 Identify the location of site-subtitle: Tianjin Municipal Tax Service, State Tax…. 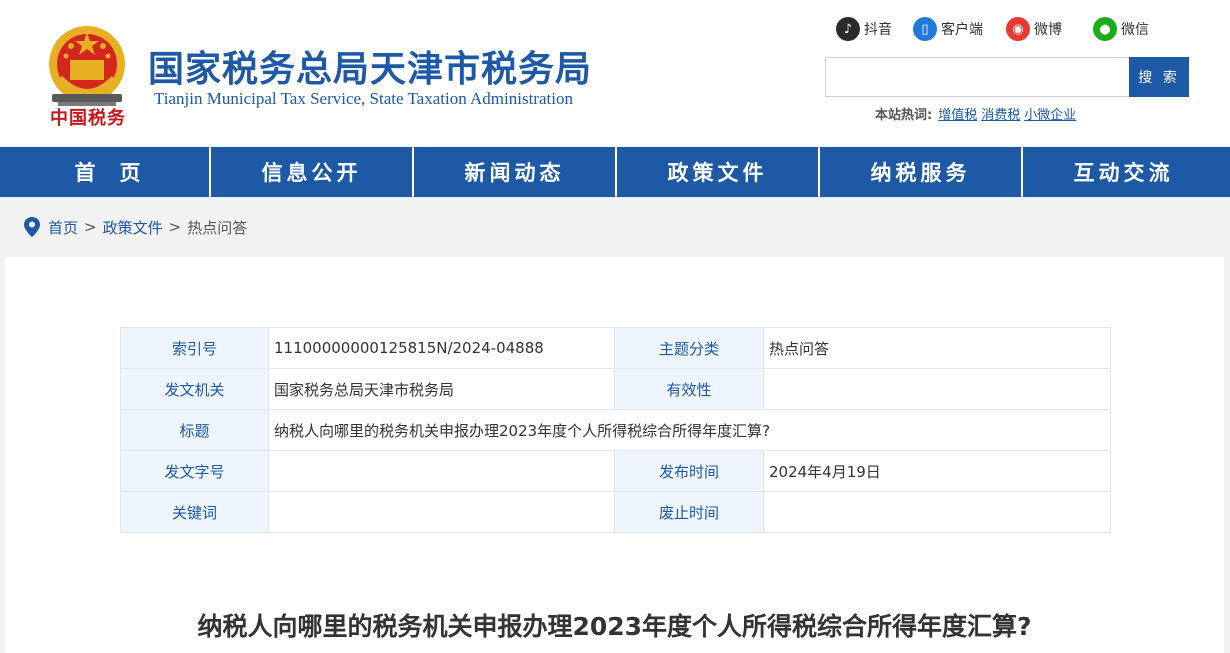
(363, 98).